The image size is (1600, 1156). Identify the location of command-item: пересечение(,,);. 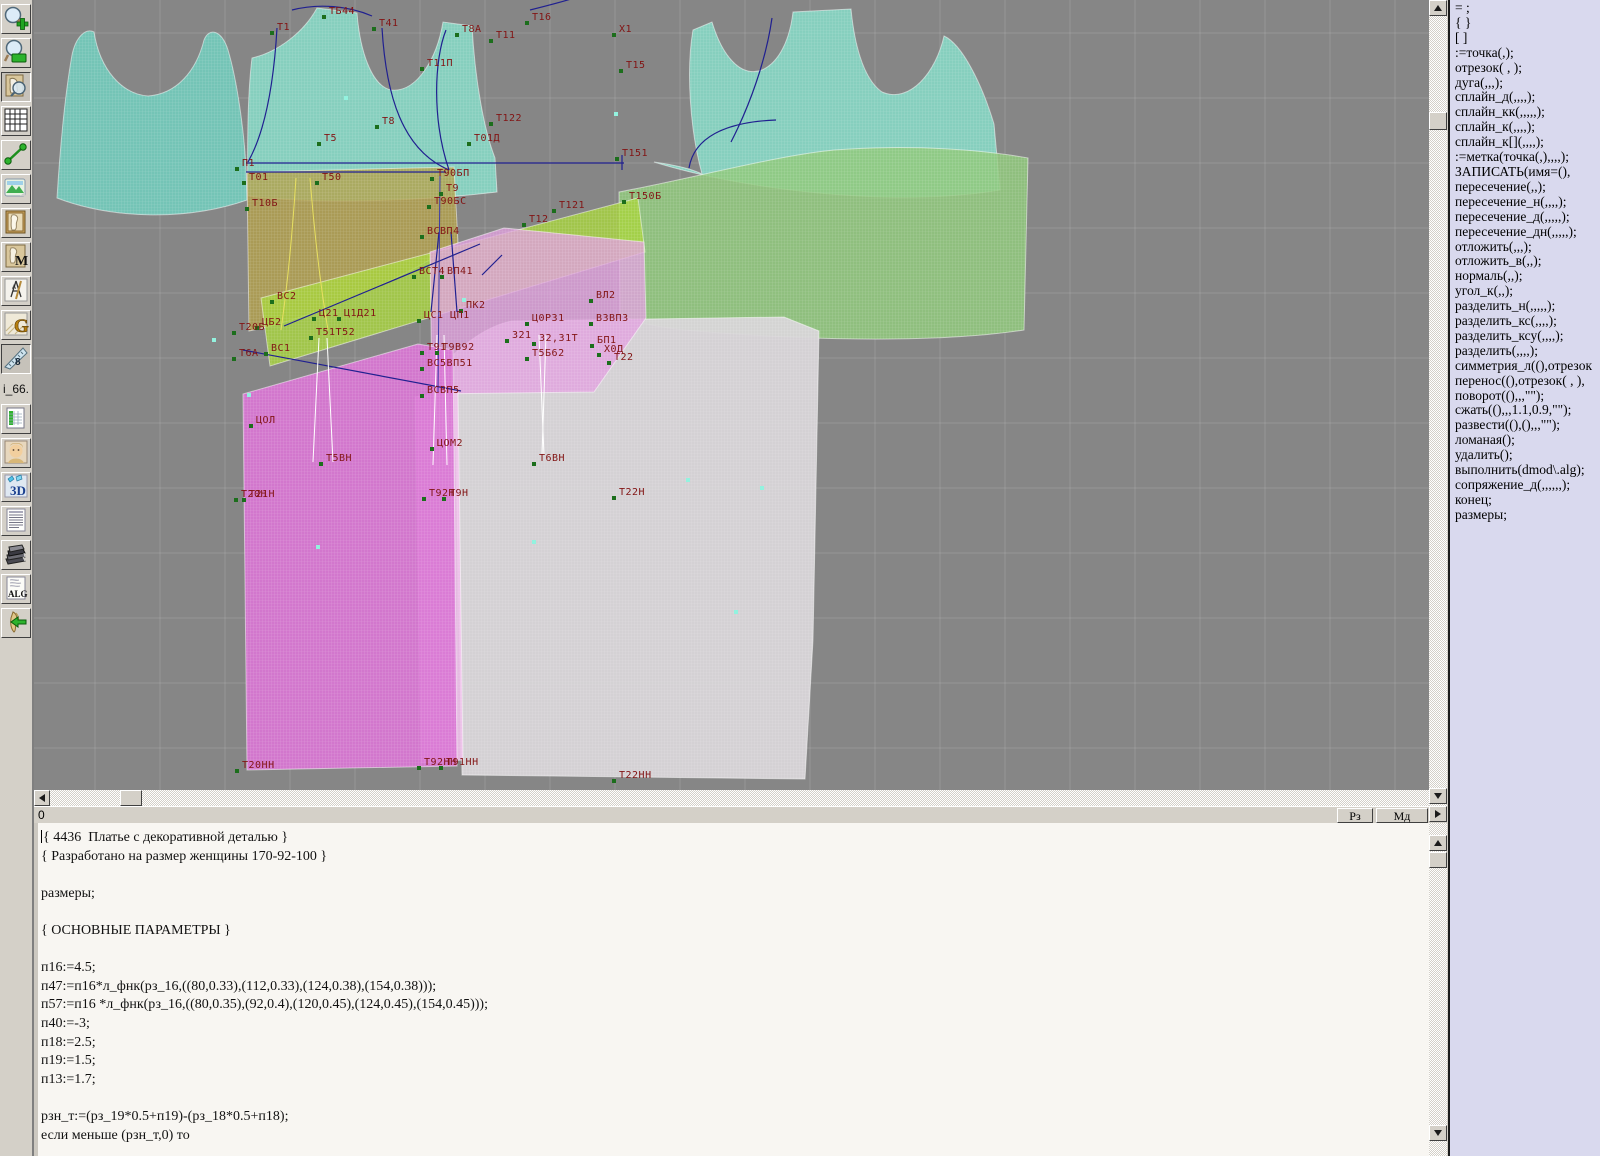
(1527, 187).